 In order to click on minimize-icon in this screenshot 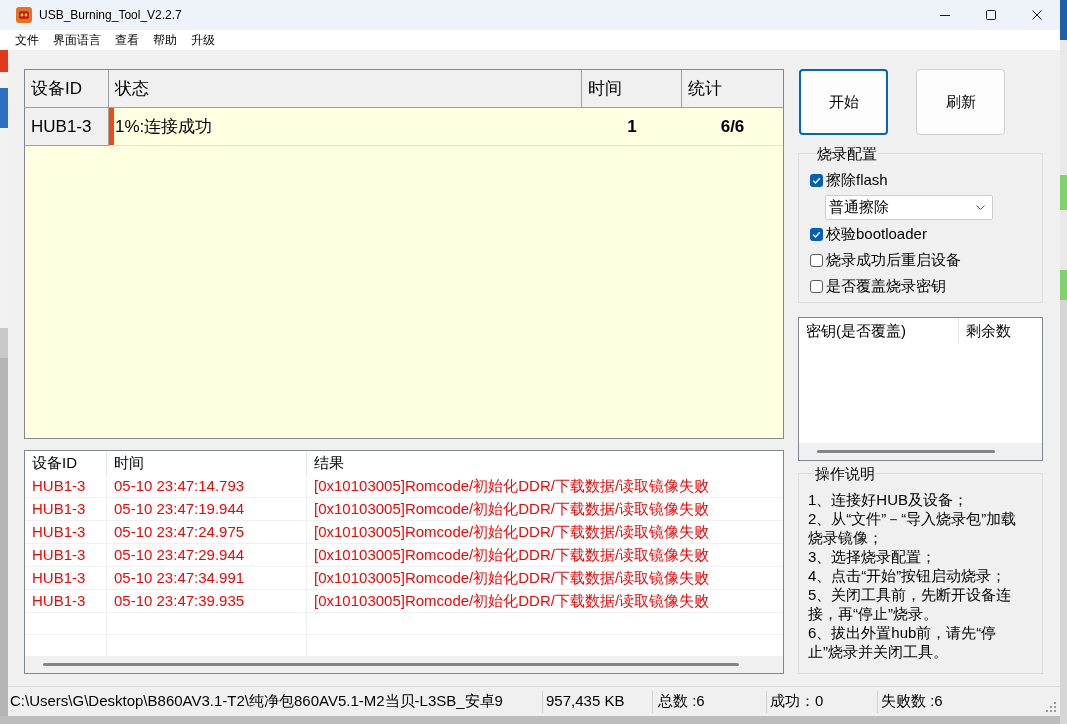, I will do `click(945, 15)`.